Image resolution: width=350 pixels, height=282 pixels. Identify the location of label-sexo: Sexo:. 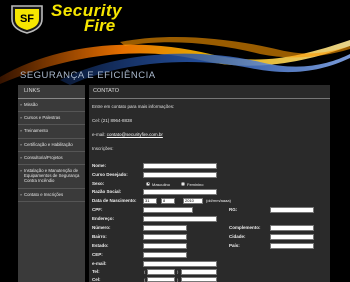
(98, 183).